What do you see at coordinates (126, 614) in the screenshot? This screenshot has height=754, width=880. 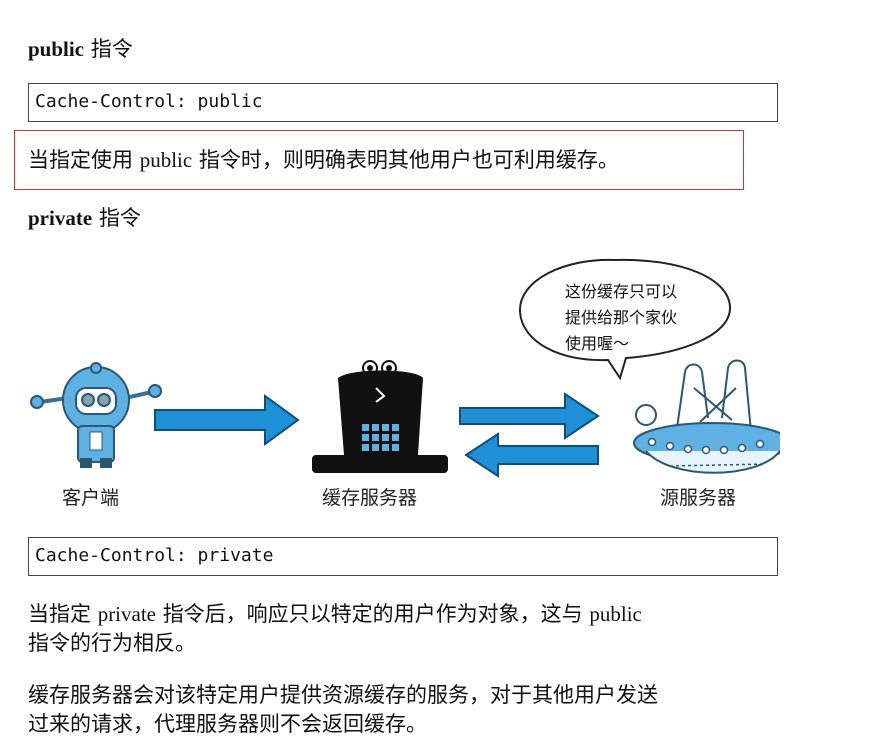 I see `private-desc-keyword: private` at bounding box center [126, 614].